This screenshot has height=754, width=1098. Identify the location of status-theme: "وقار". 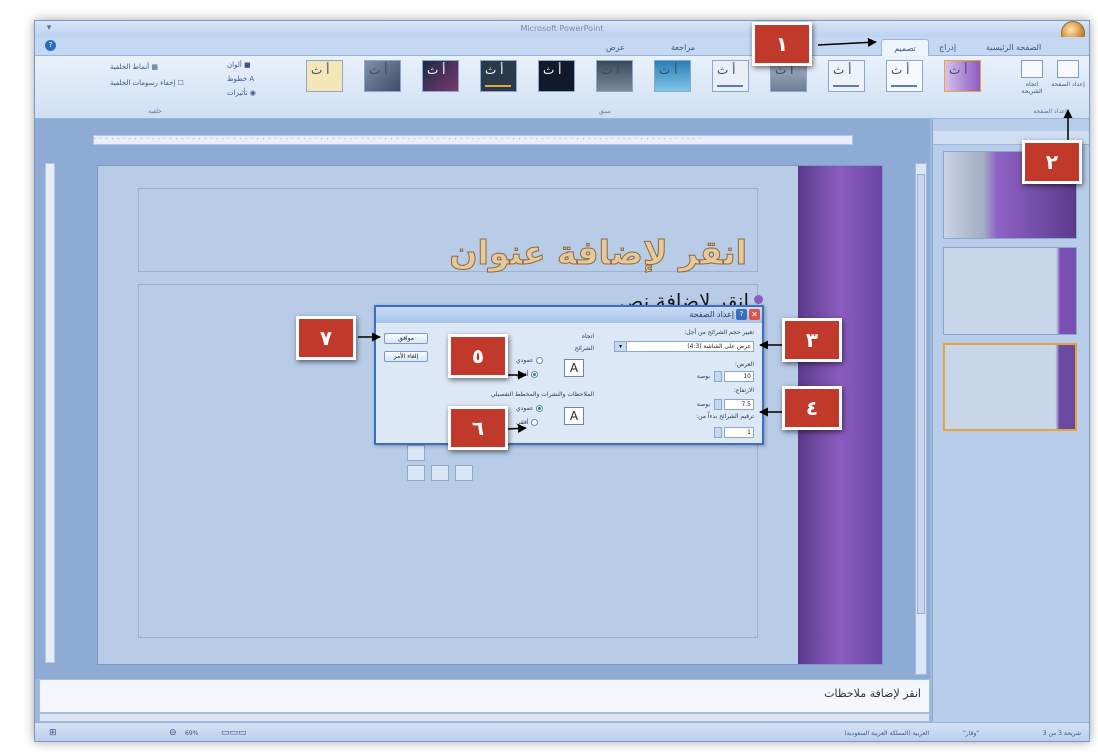
(970, 733).